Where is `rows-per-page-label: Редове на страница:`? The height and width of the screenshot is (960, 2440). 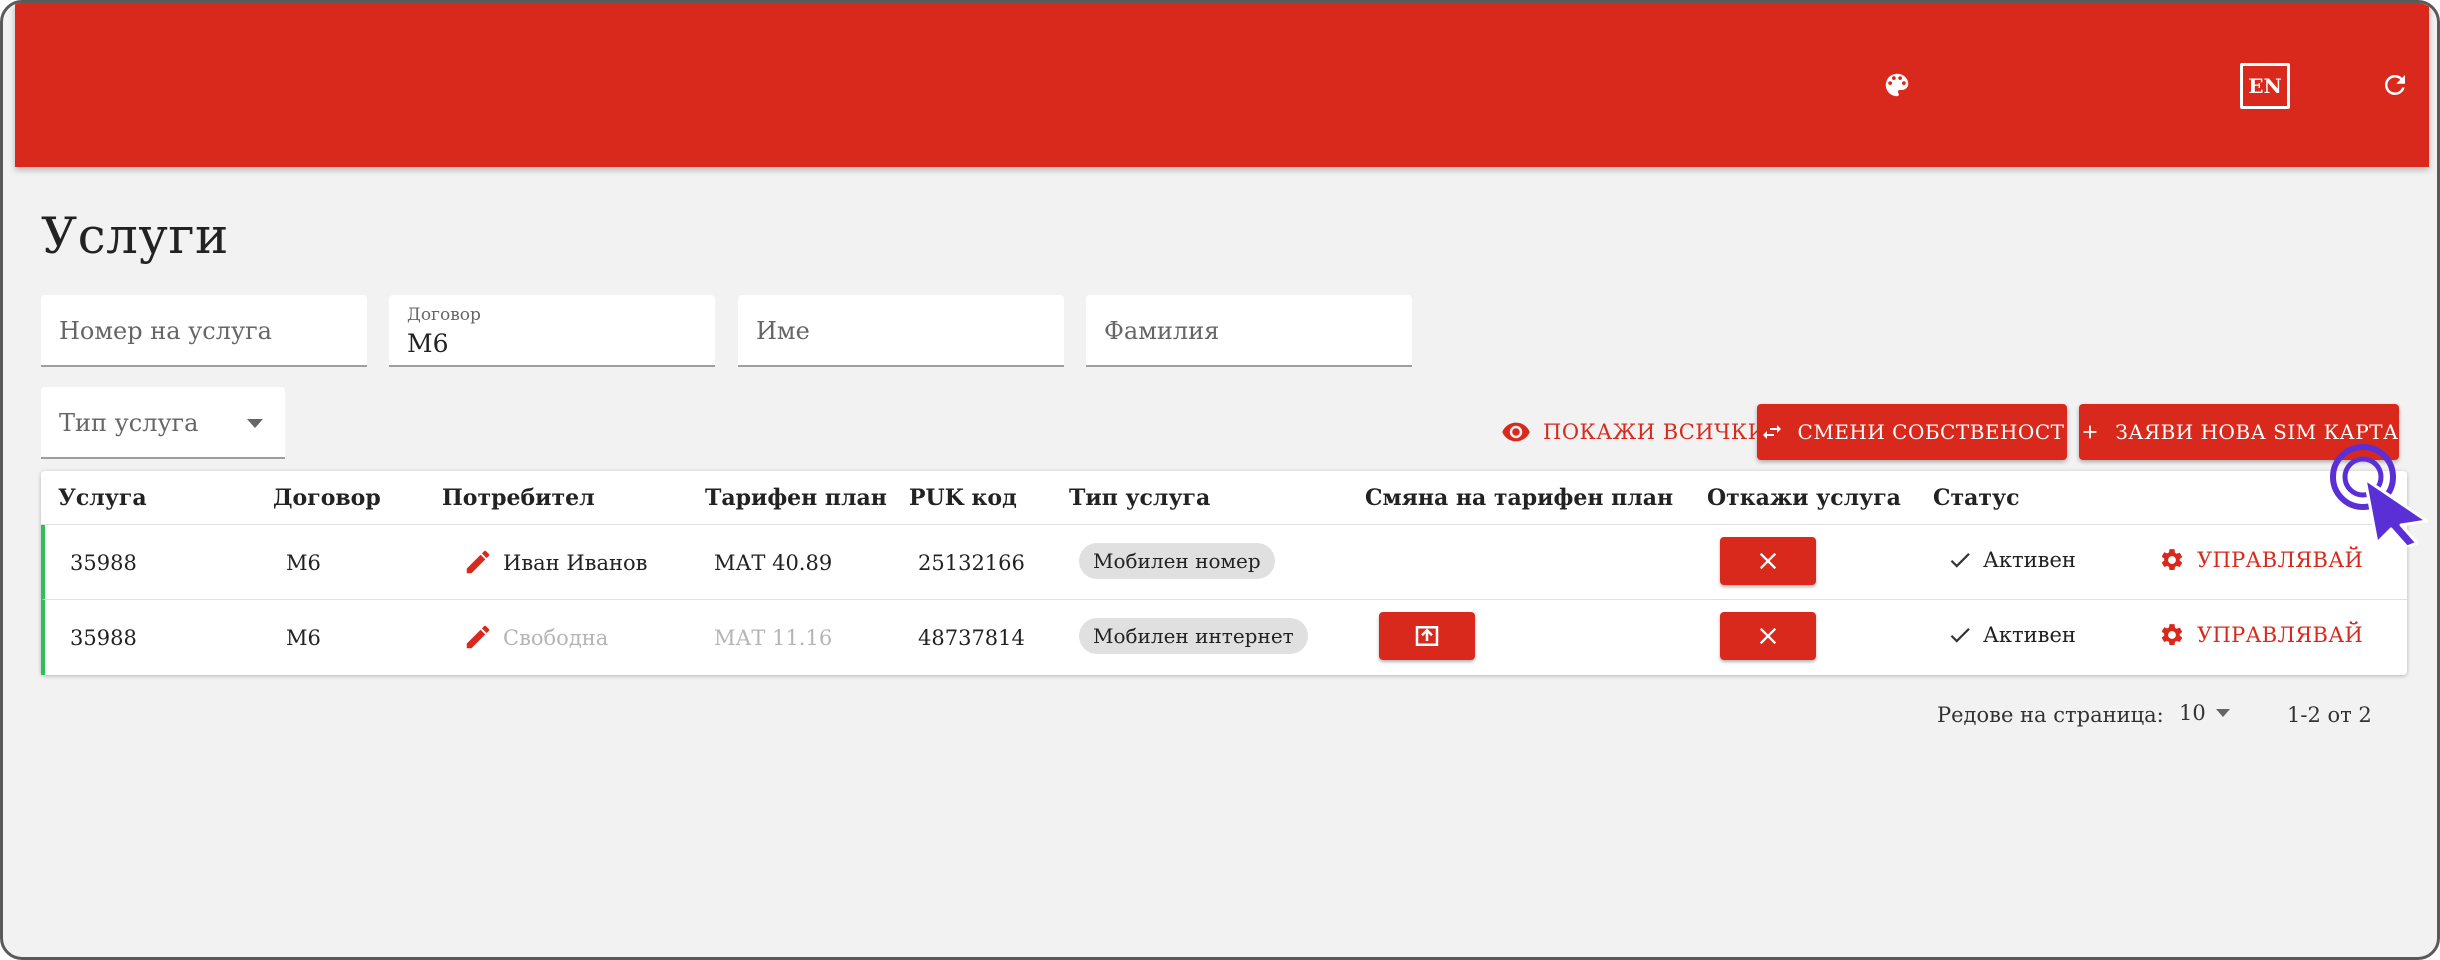 rows-per-page-label: Редове на страница: is located at coordinates (2050, 715).